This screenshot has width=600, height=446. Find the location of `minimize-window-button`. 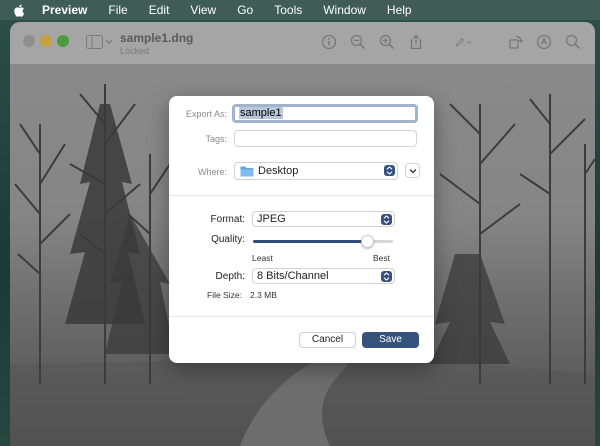

minimize-window-button is located at coordinates (46, 41).